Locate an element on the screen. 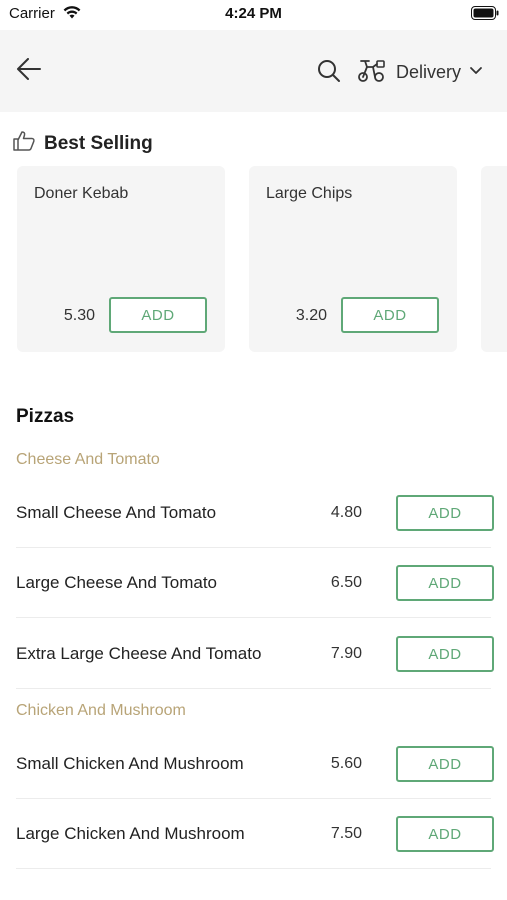  delivery-mode-label: Delivery is located at coordinates (429, 71).